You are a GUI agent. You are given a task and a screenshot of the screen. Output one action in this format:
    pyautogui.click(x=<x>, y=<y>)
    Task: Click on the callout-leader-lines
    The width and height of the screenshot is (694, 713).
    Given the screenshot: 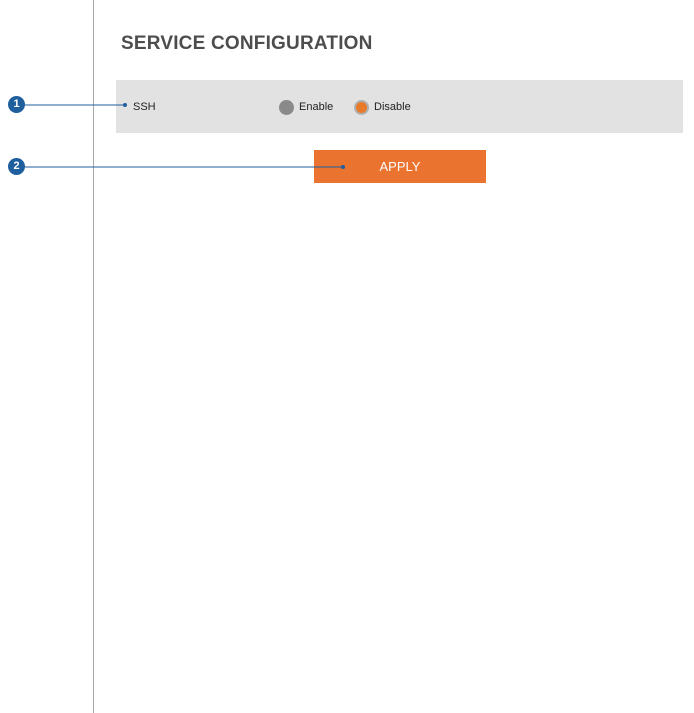 What is the action you would take?
    pyautogui.click(x=185, y=136)
    